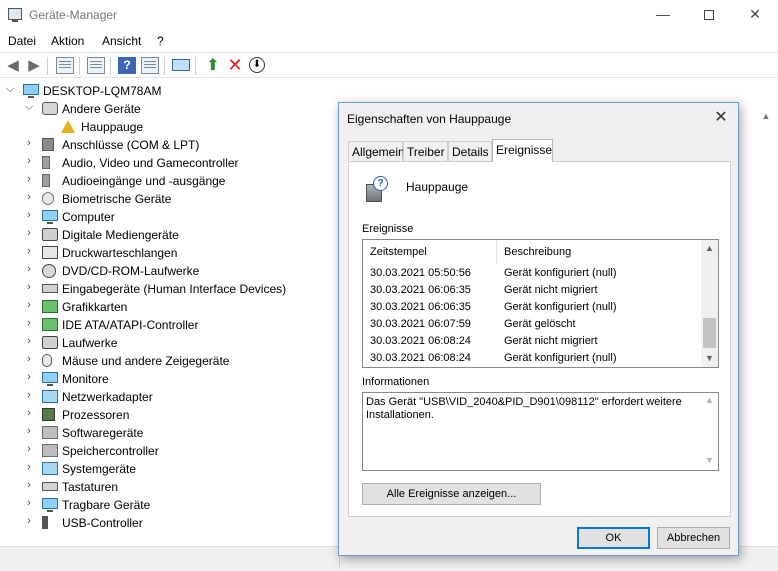  What do you see at coordinates (169, 217) in the screenshot?
I see `tree-category: › Computer` at bounding box center [169, 217].